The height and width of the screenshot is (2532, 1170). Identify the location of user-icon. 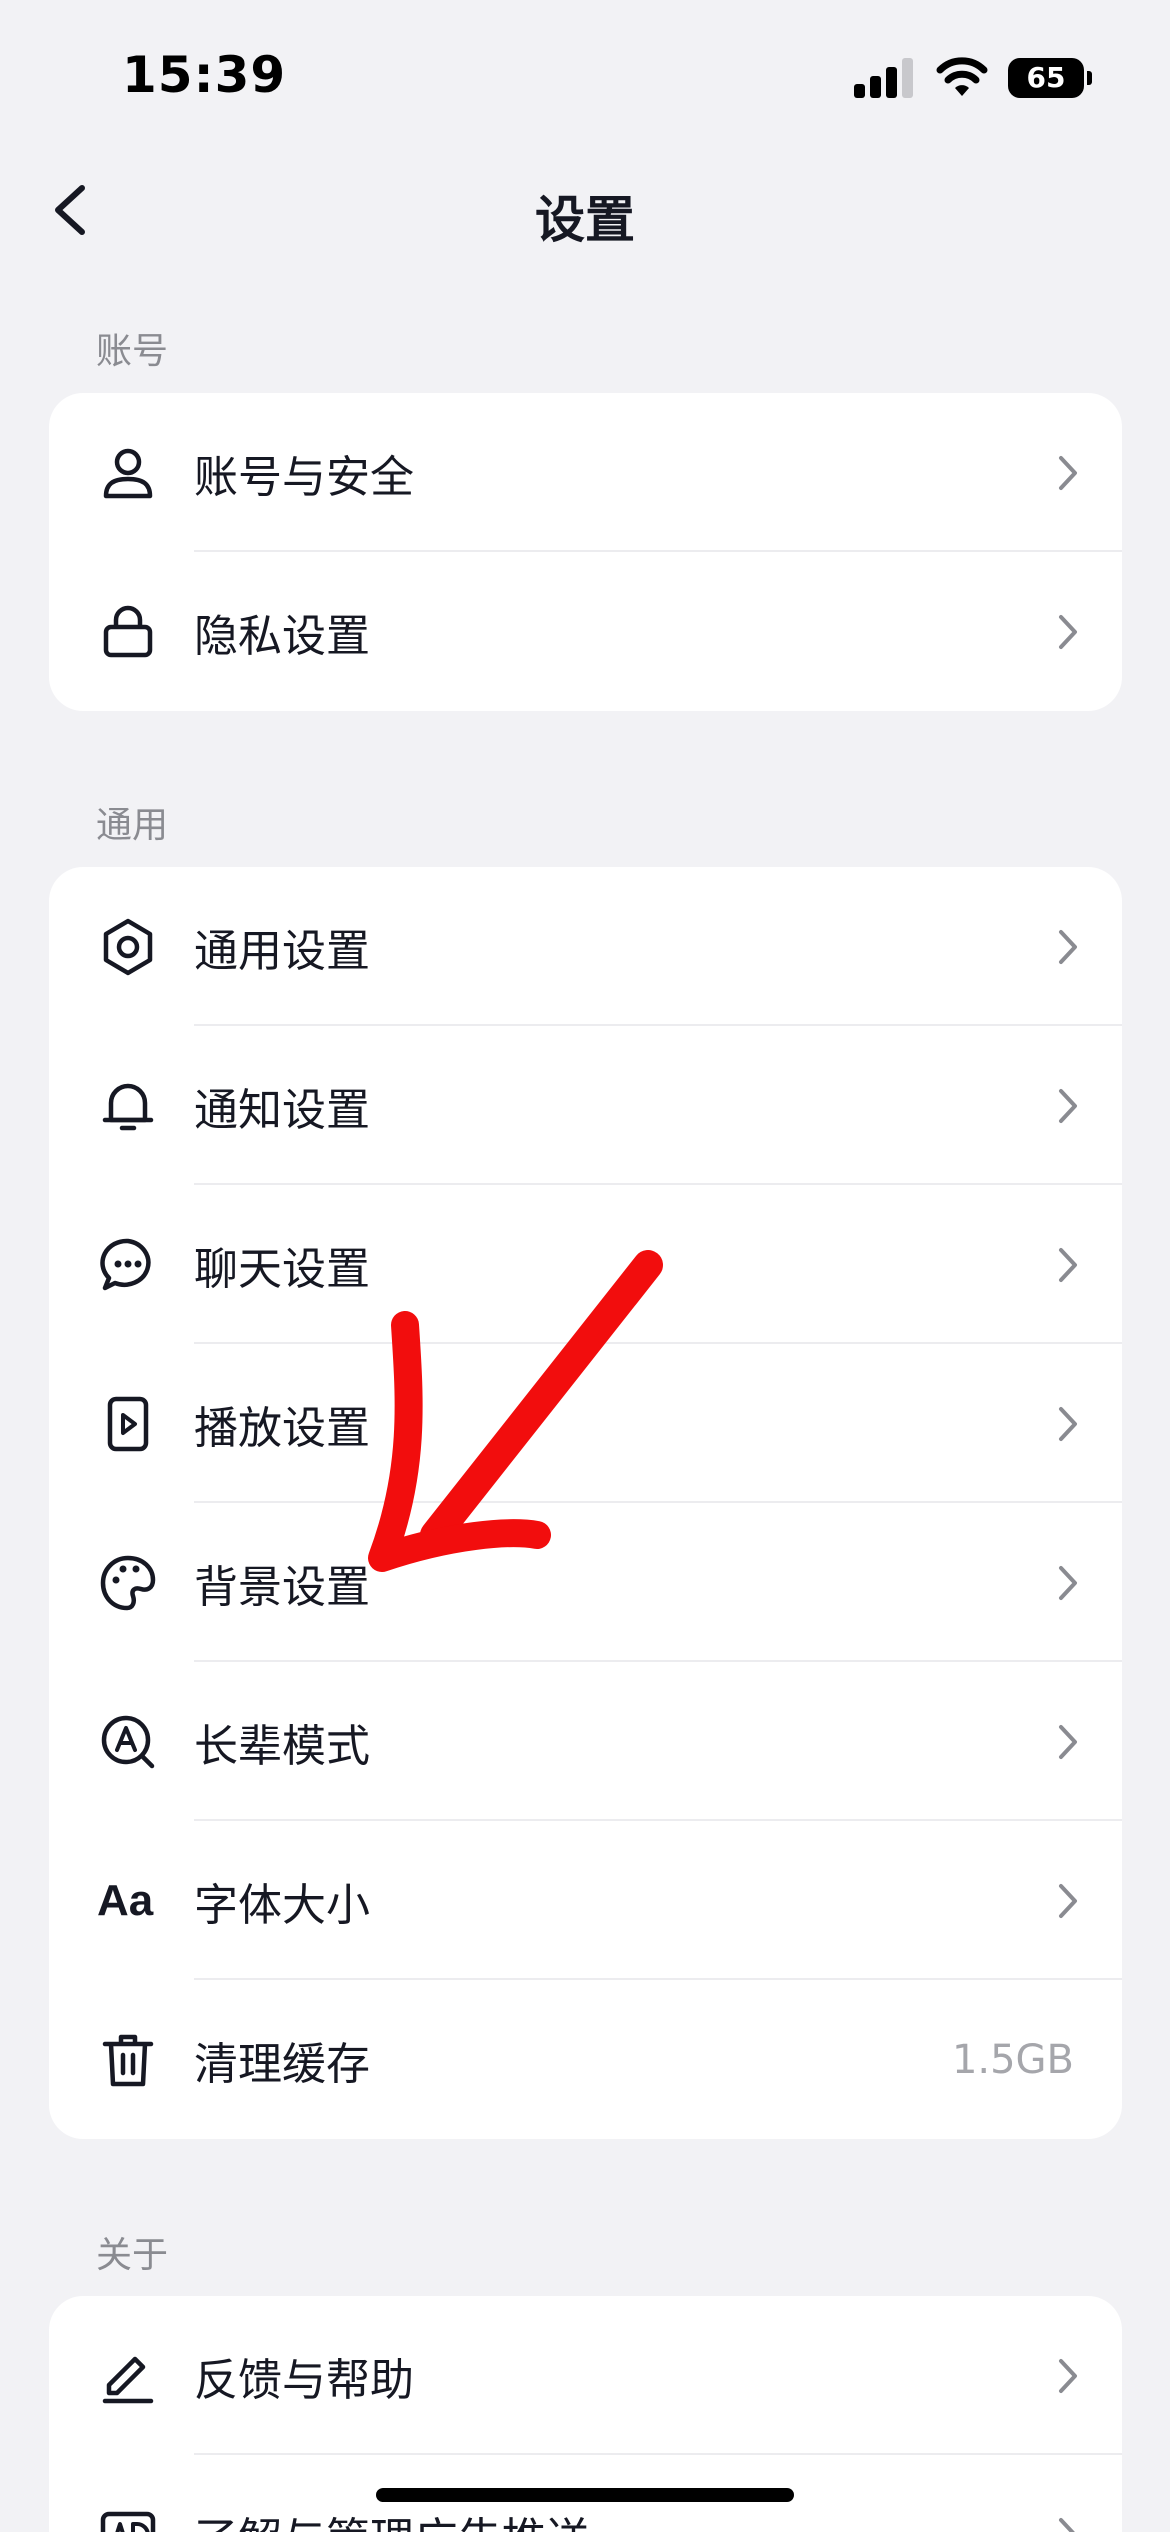
(128, 473).